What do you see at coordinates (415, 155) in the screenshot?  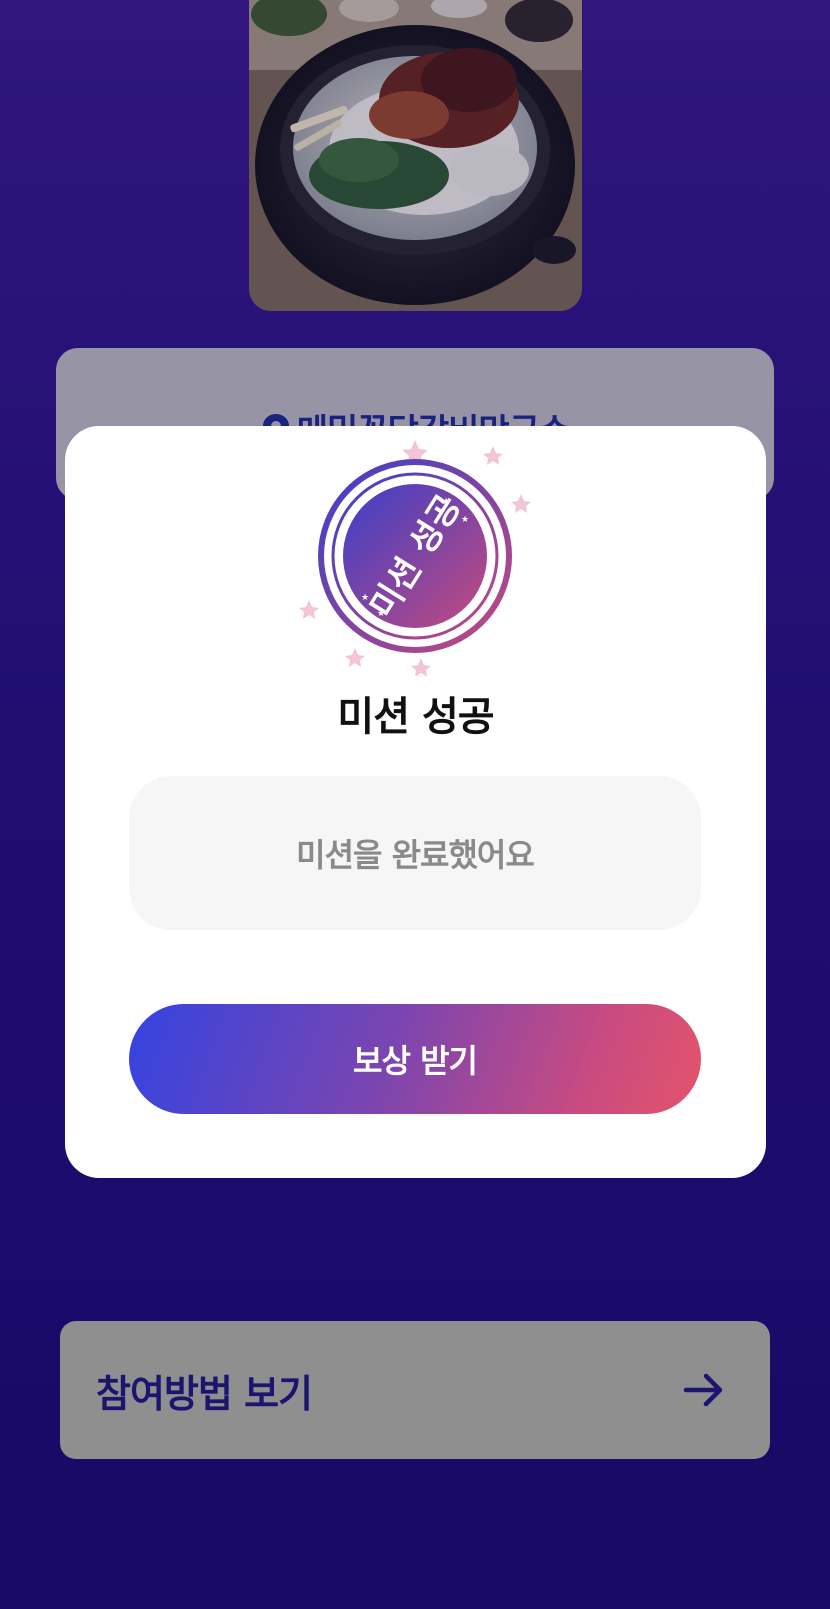 I see `food-photo` at bounding box center [415, 155].